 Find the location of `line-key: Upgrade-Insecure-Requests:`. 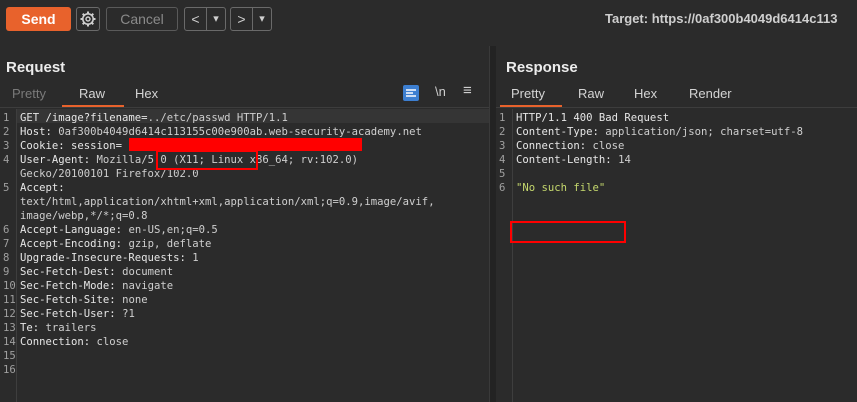

line-key: Upgrade-Insecure-Requests: is located at coordinates (106, 258).